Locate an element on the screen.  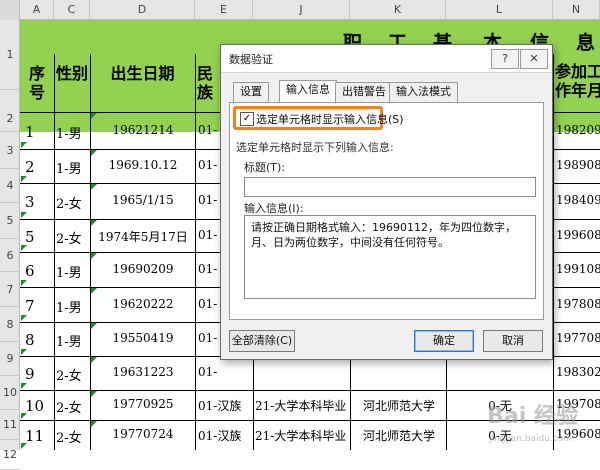
cell-birth: 19621214 is located at coordinates (143, 130).